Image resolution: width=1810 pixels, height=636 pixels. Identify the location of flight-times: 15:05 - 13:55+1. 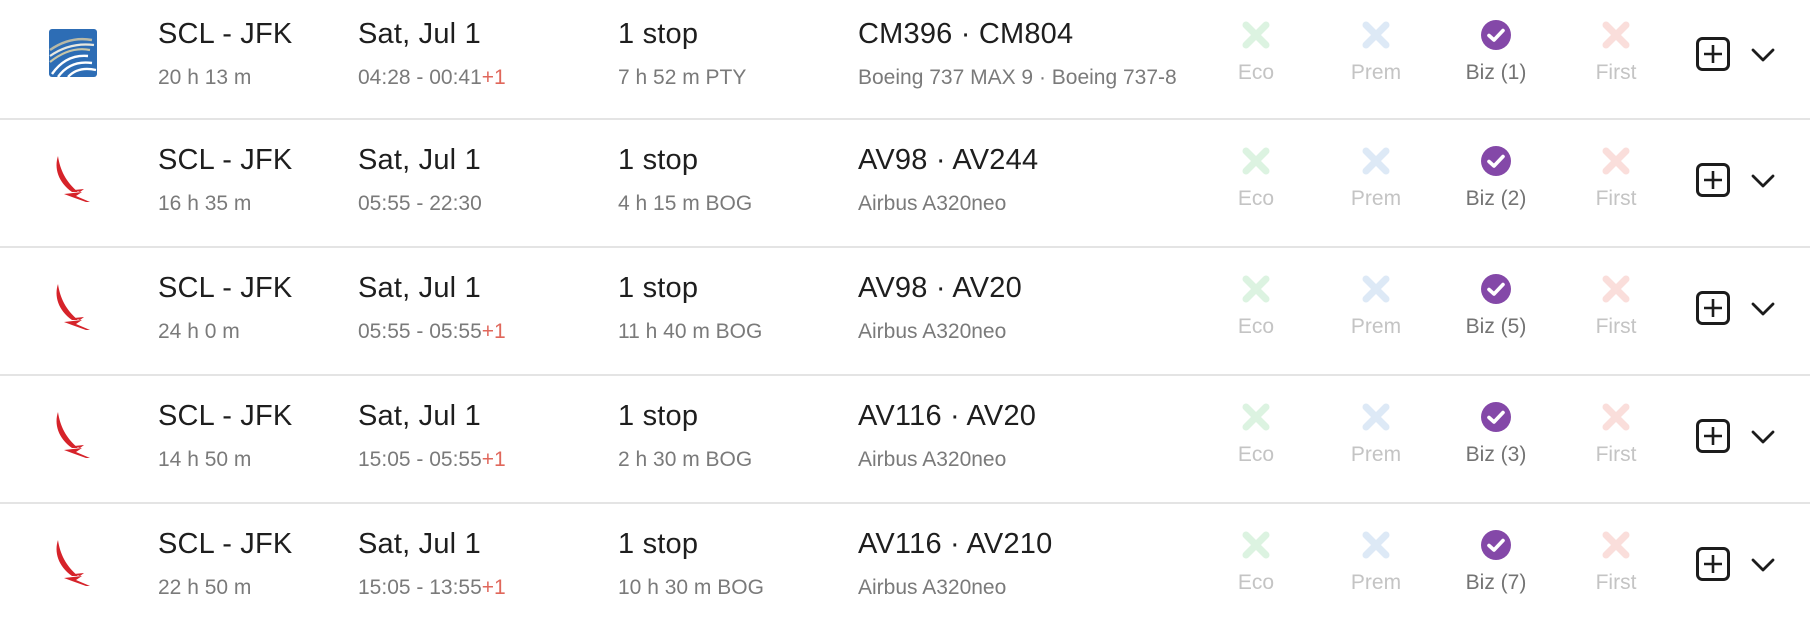
(432, 588).